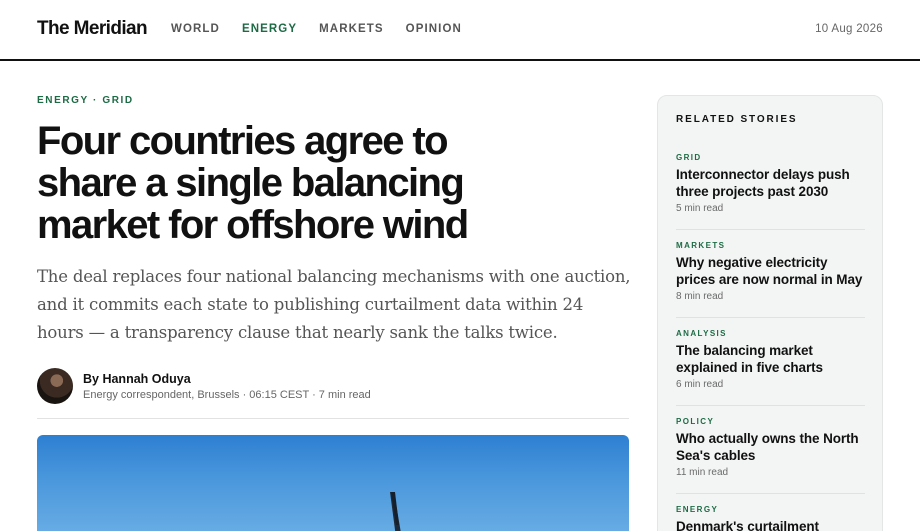 The height and width of the screenshot is (531, 920). Describe the element at coordinates (434, 29) in the screenshot. I see `nav-item-opinion: OPINION` at that location.